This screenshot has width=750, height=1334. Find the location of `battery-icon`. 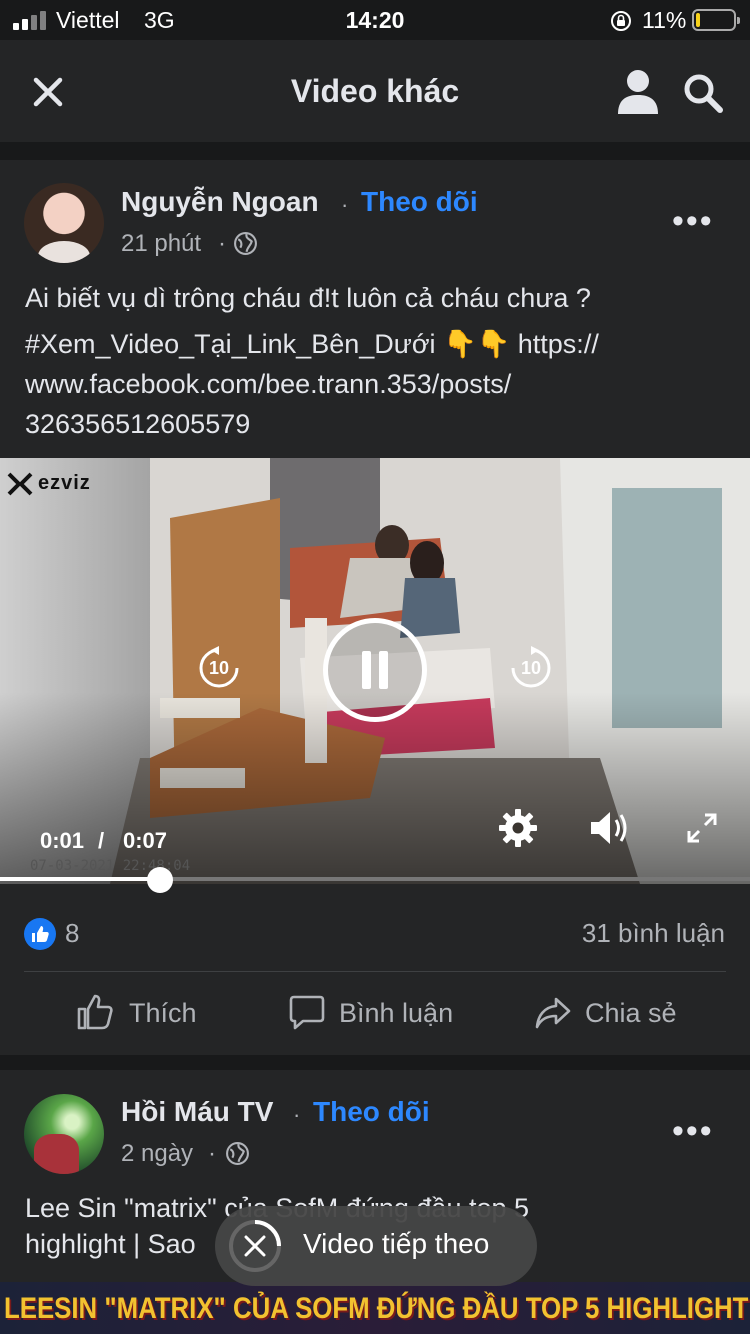

battery-icon is located at coordinates (716, 20).